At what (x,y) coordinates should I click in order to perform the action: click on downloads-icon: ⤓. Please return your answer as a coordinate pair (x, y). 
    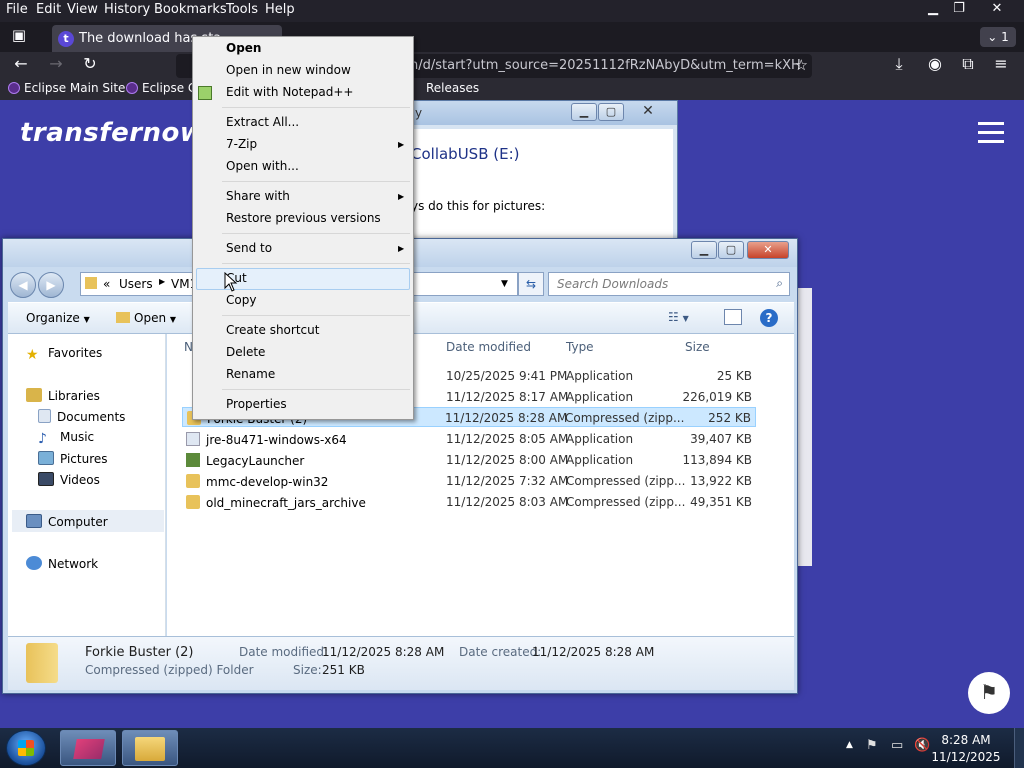
    Looking at the image, I should click on (899, 64).